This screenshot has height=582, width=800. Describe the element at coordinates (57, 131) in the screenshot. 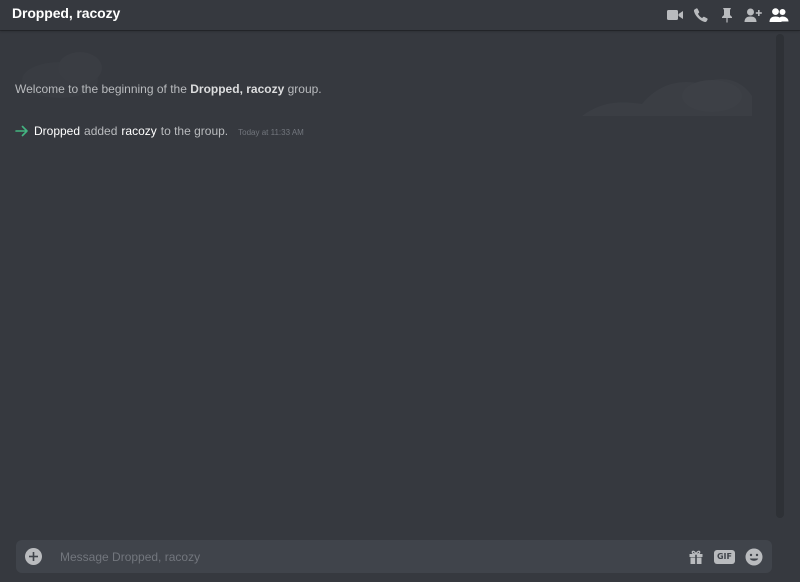

I see `actor-username: Dropped` at that location.